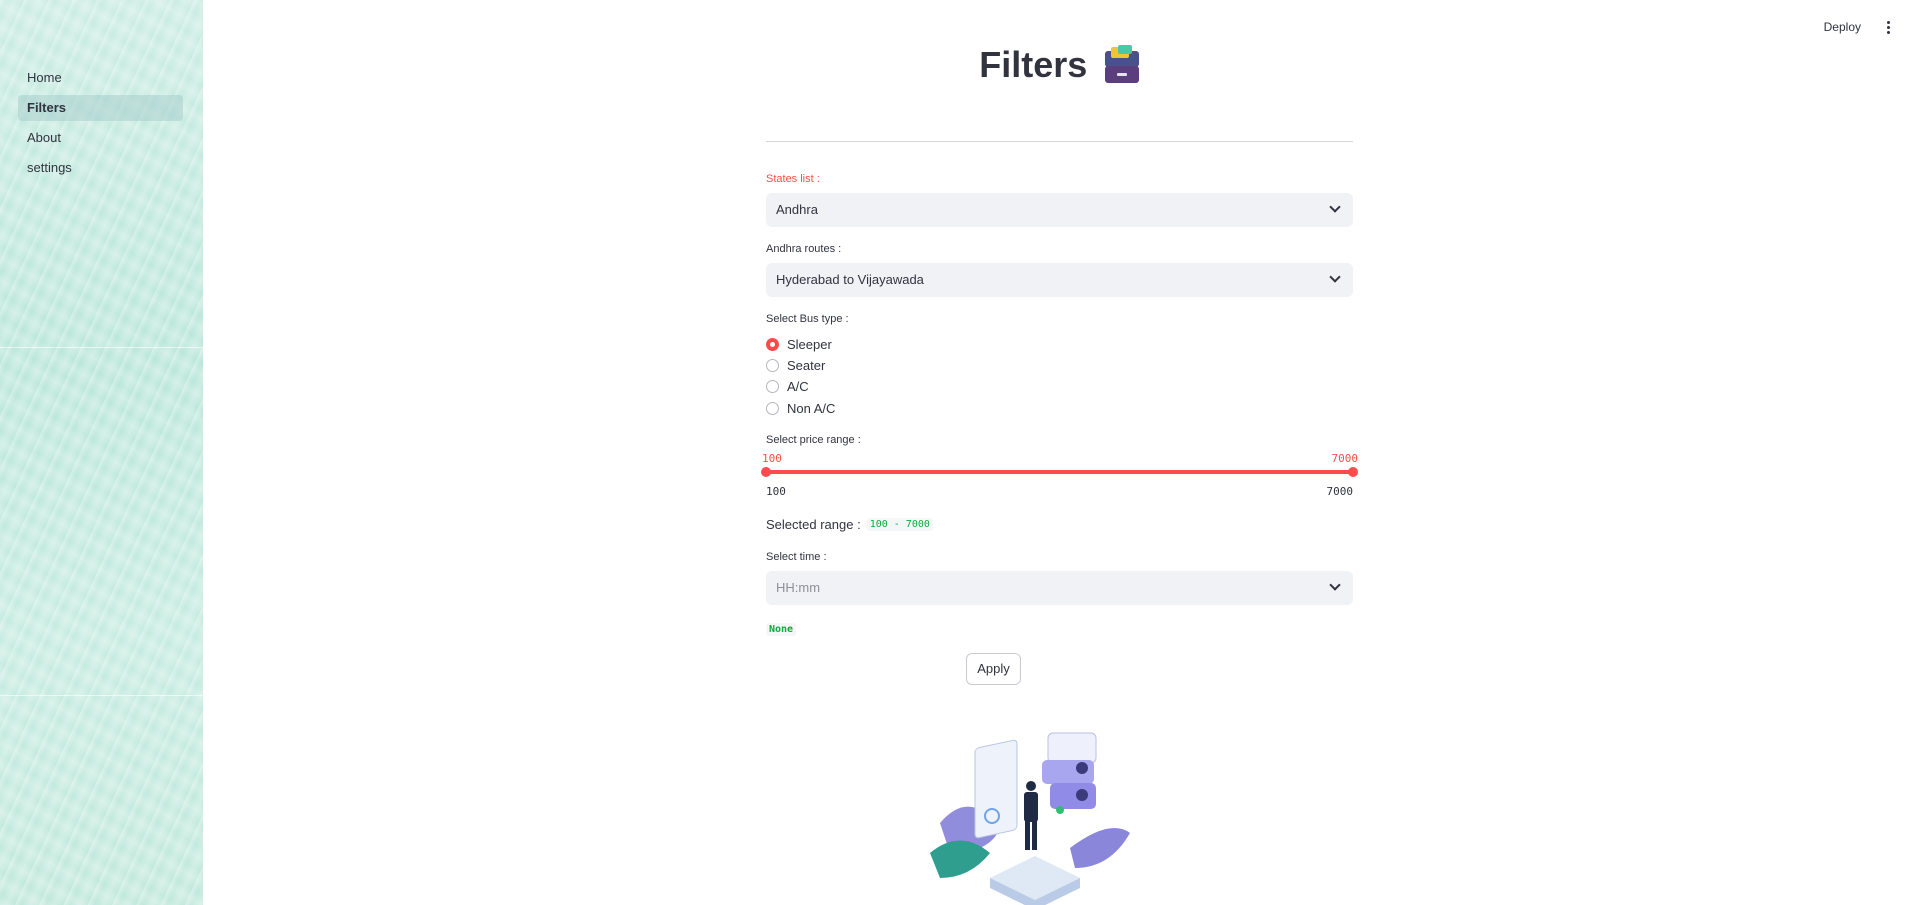 The width and height of the screenshot is (1907, 905). What do you see at coordinates (813, 524) in the screenshot?
I see `selected-range-label: Selected range :` at bounding box center [813, 524].